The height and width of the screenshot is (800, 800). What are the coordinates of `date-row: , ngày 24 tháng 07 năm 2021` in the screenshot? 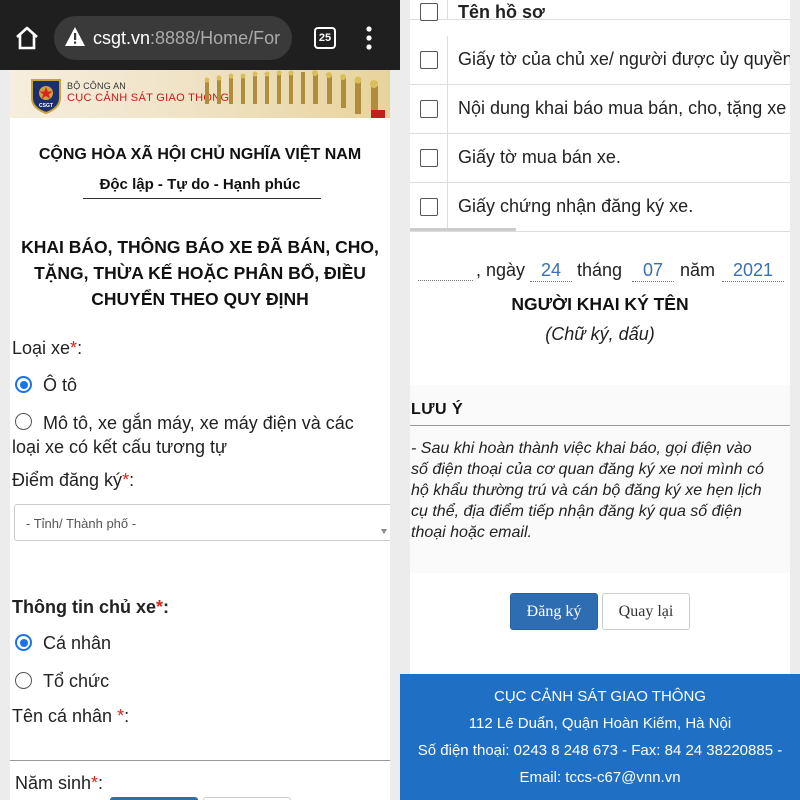 It's located at (600, 272).